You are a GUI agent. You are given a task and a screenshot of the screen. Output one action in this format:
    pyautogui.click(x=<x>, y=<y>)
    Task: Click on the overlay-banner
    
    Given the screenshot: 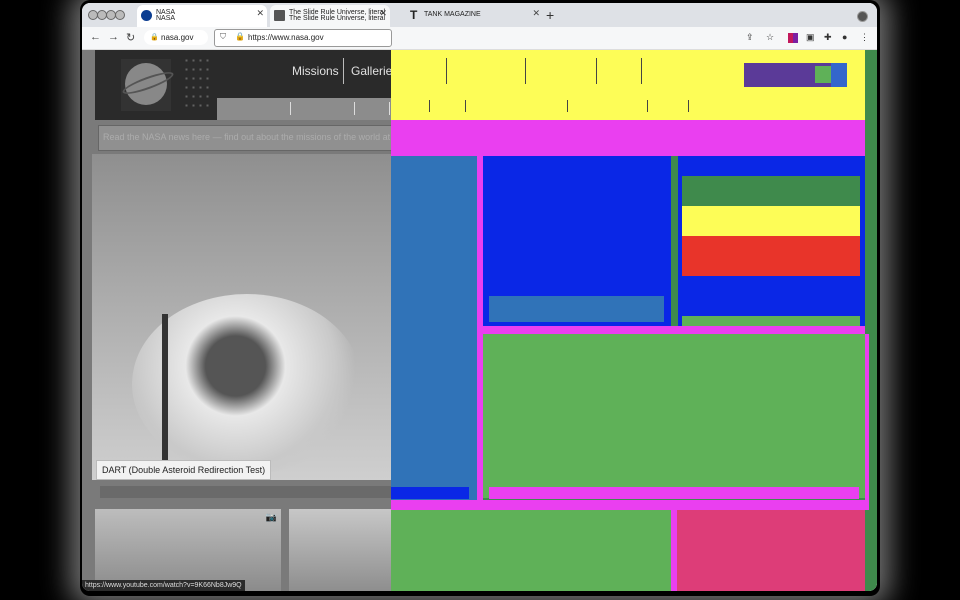 What is the action you would take?
    pyautogui.click(x=628, y=138)
    